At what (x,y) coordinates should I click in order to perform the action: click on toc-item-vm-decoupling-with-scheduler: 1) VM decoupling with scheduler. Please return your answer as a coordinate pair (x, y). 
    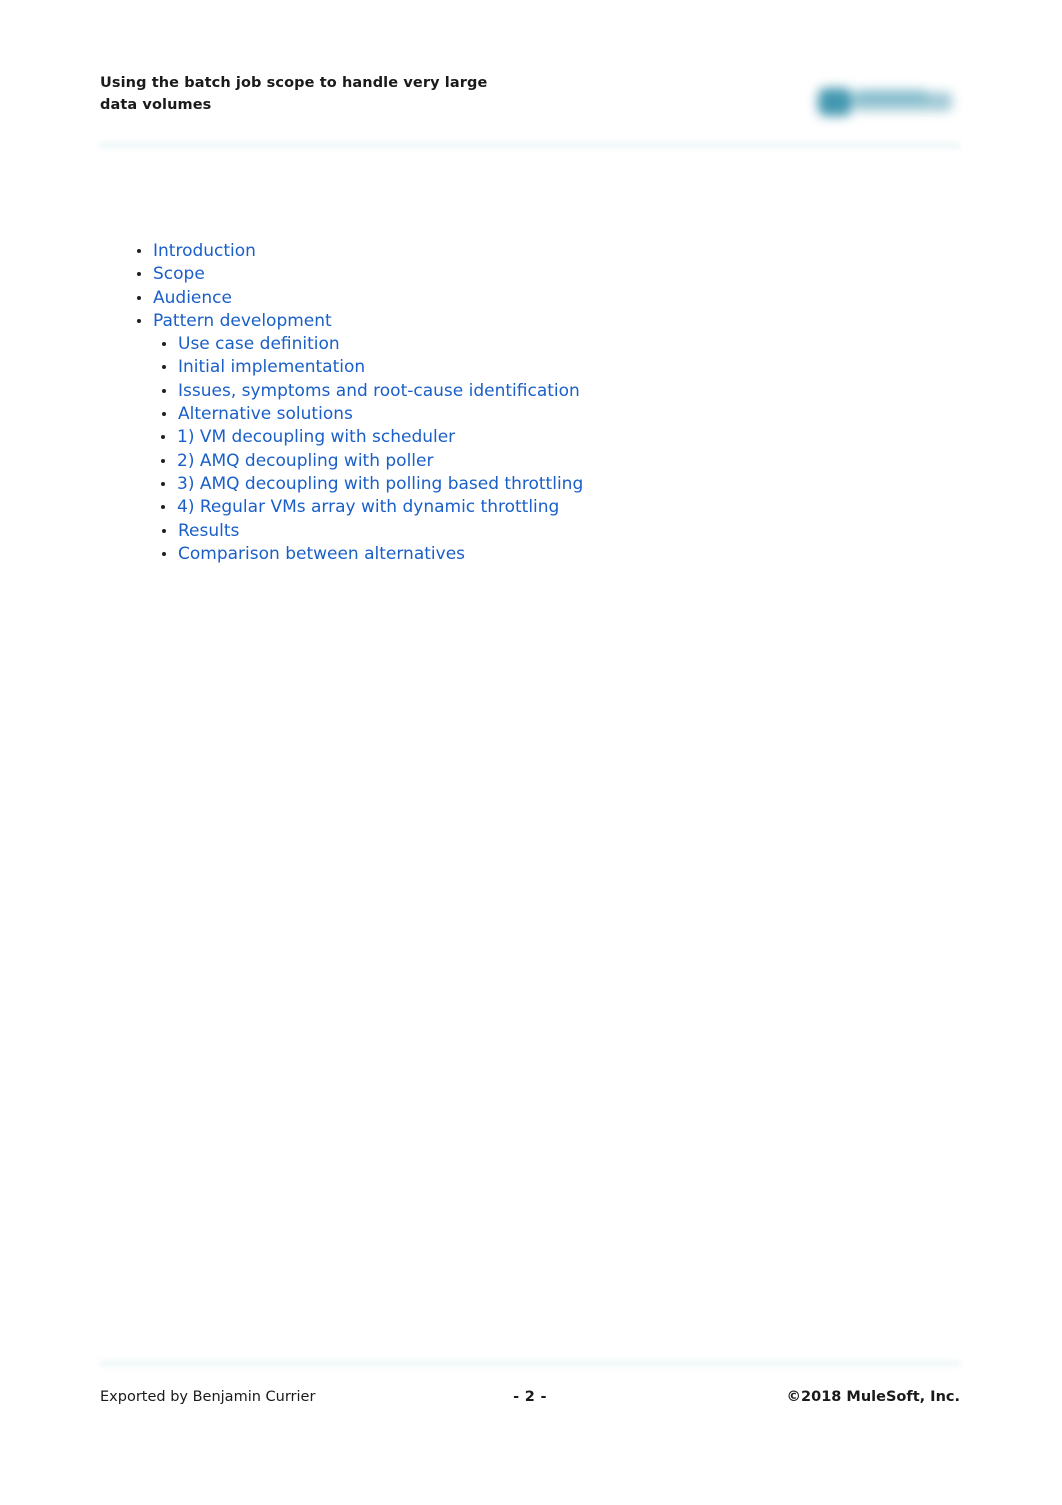
    Looking at the image, I should click on (557, 437).